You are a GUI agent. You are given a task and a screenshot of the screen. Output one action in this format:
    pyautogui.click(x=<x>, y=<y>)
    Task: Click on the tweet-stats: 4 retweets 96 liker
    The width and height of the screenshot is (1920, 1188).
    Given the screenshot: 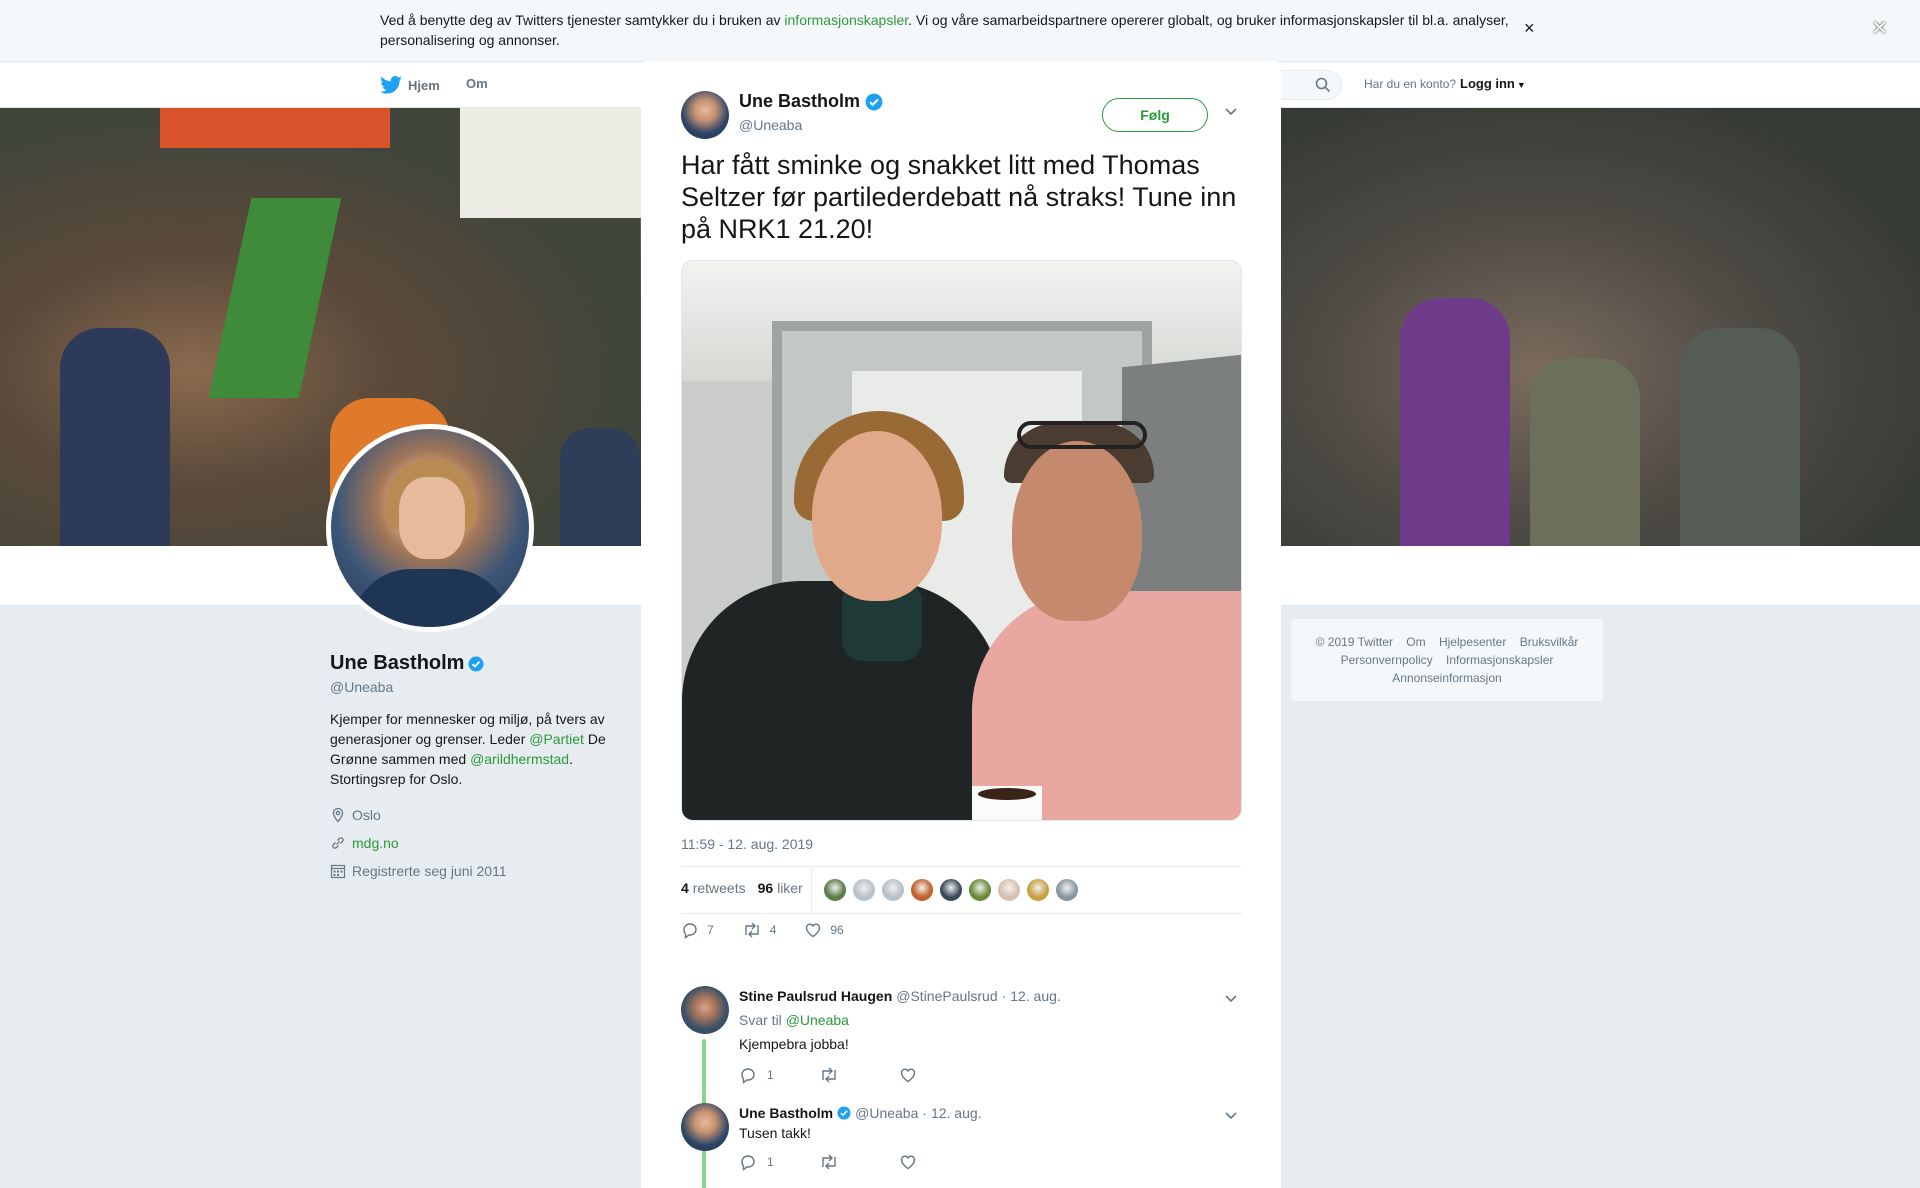 What is the action you would take?
    pyautogui.click(x=961, y=890)
    